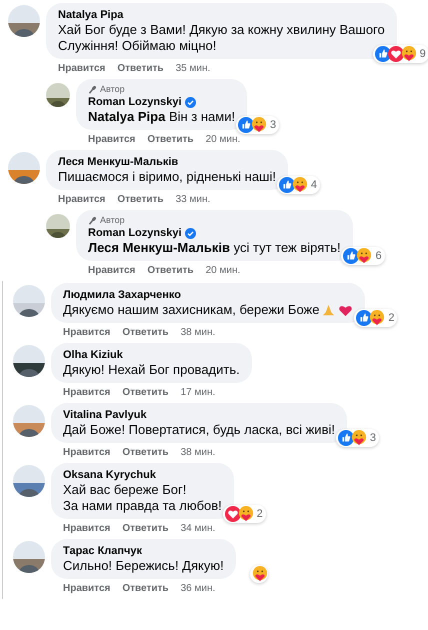 This screenshot has height=630, width=428. What do you see at coordinates (193, 69) in the screenshot?
I see `comment-time: 35 мин.` at bounding box center [193, 69].